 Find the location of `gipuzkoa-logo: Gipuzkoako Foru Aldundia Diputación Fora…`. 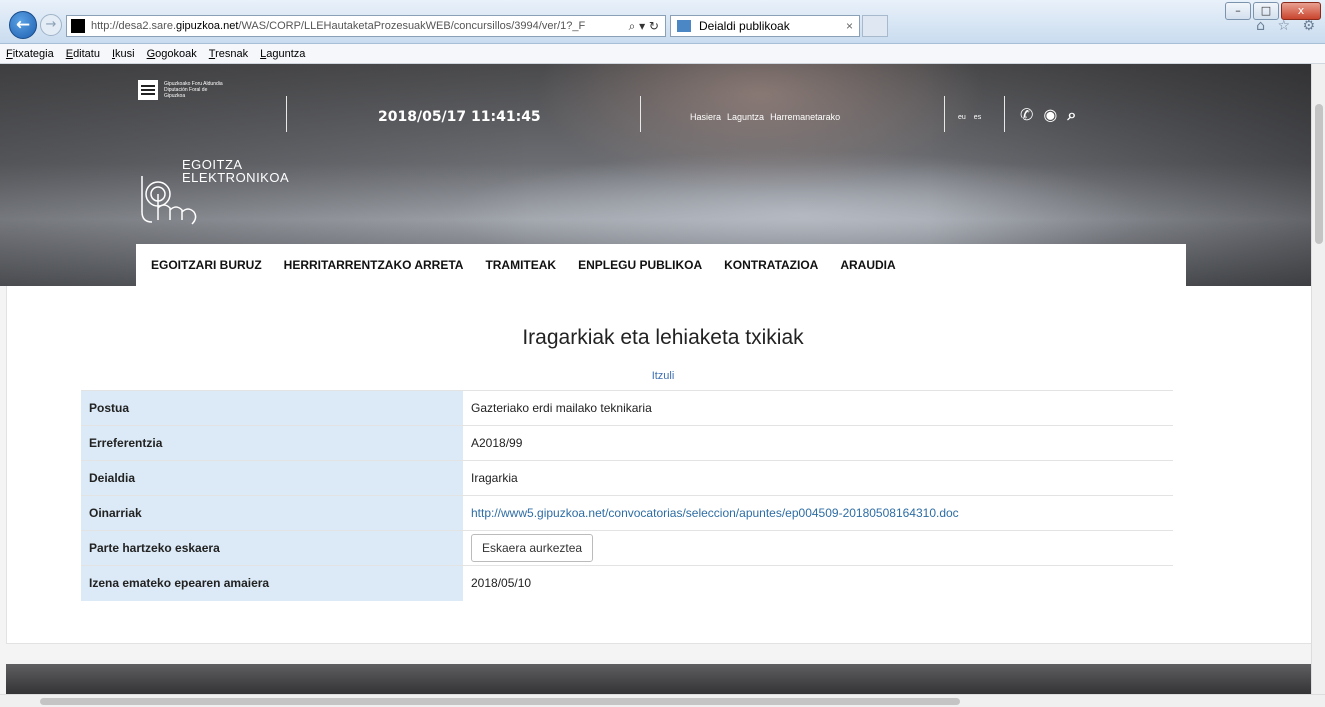

gipuzkoa-logo: Gipuzkoako Foru Aldundia Diputación Fora… is located at coordinates (181, 90).